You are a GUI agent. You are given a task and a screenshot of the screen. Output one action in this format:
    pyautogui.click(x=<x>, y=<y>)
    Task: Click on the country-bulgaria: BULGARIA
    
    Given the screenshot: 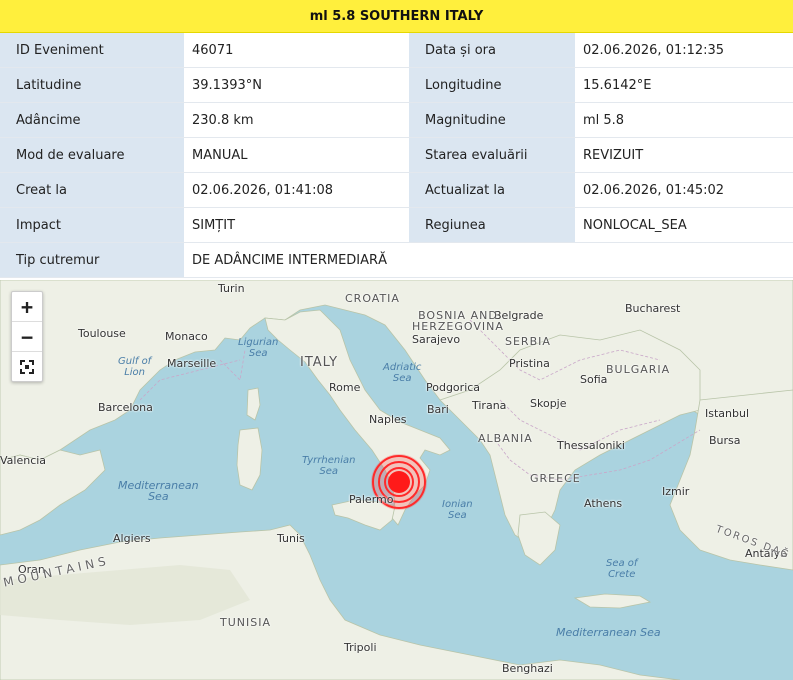 What is the action you would take?
    pyautogui.click(x=638, y=369)
    